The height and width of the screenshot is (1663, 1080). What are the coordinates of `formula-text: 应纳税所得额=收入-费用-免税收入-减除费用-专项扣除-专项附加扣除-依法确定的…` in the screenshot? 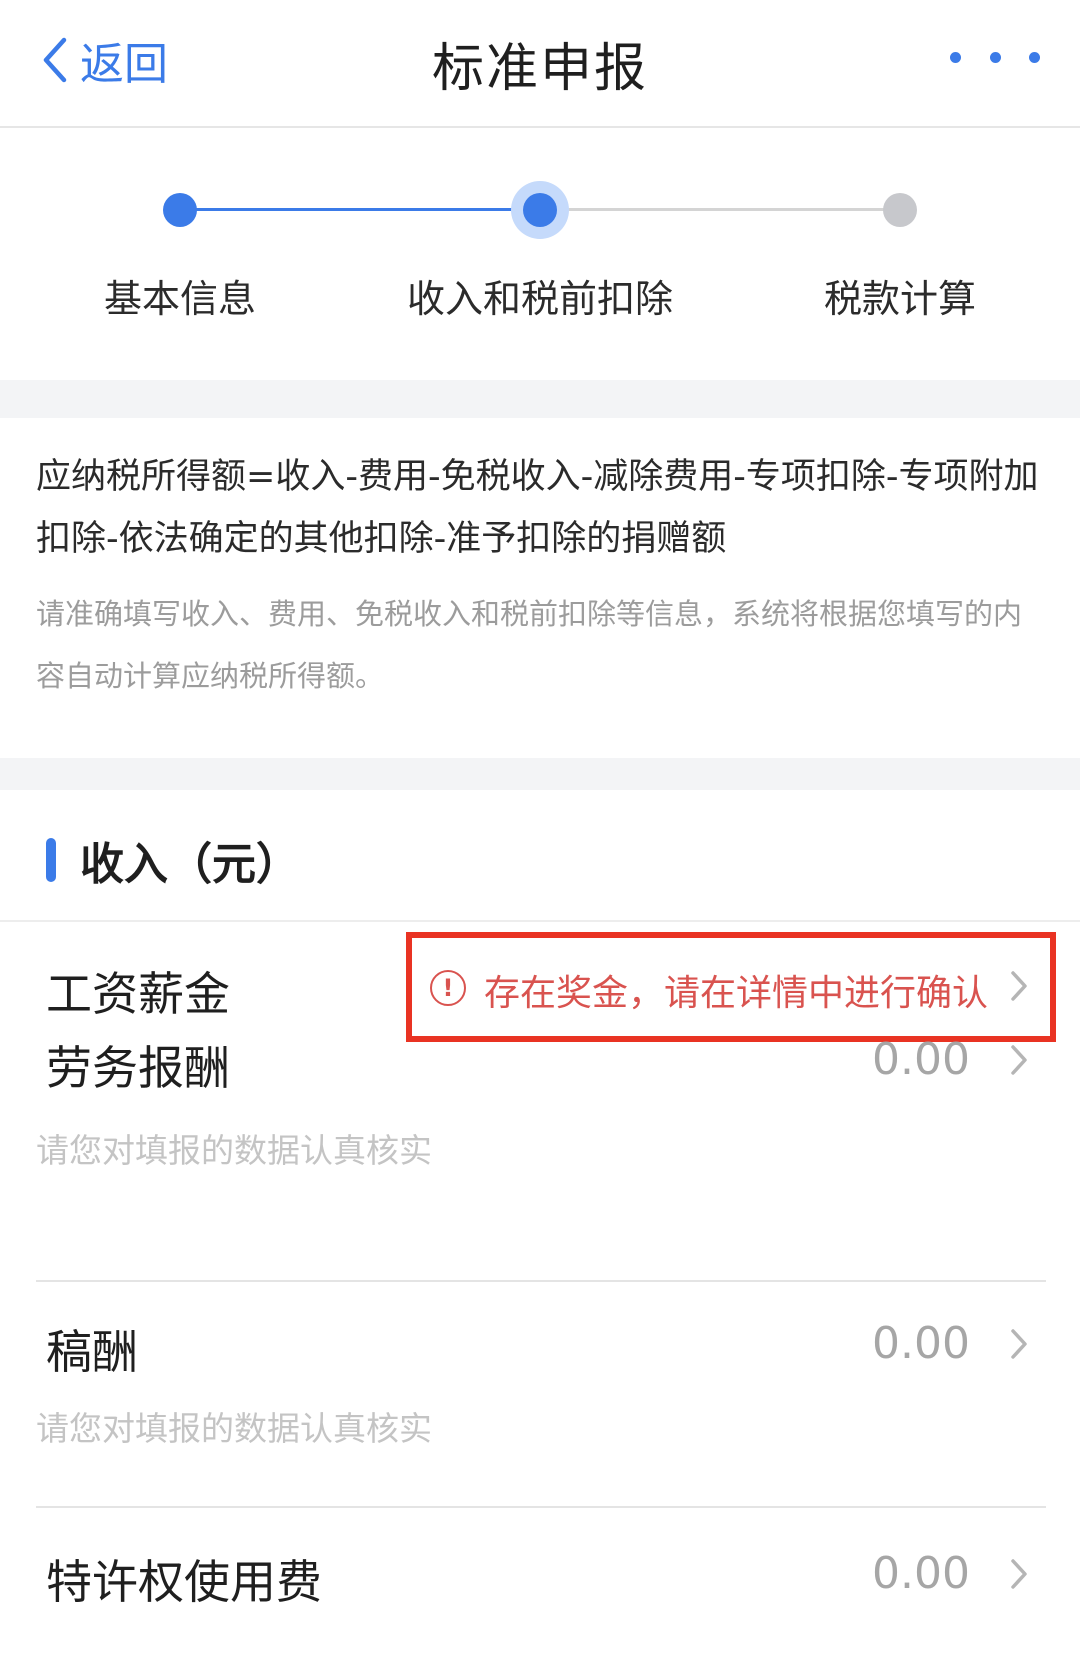 It's located at (537, 508).